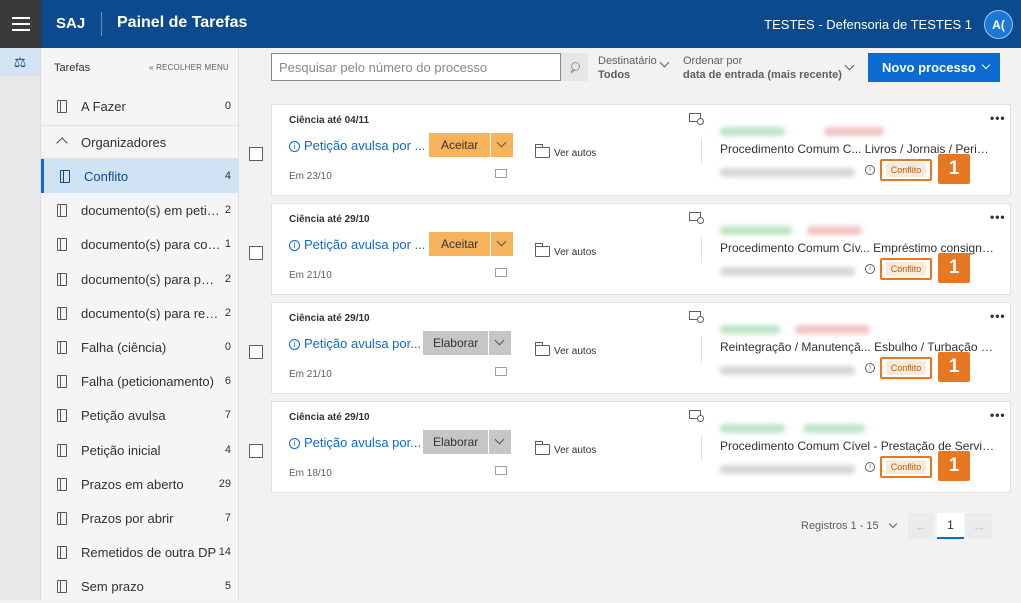 The image size is (1021, 603). I want to click on organizers-toggle: Organizadores, so click(140, 142).